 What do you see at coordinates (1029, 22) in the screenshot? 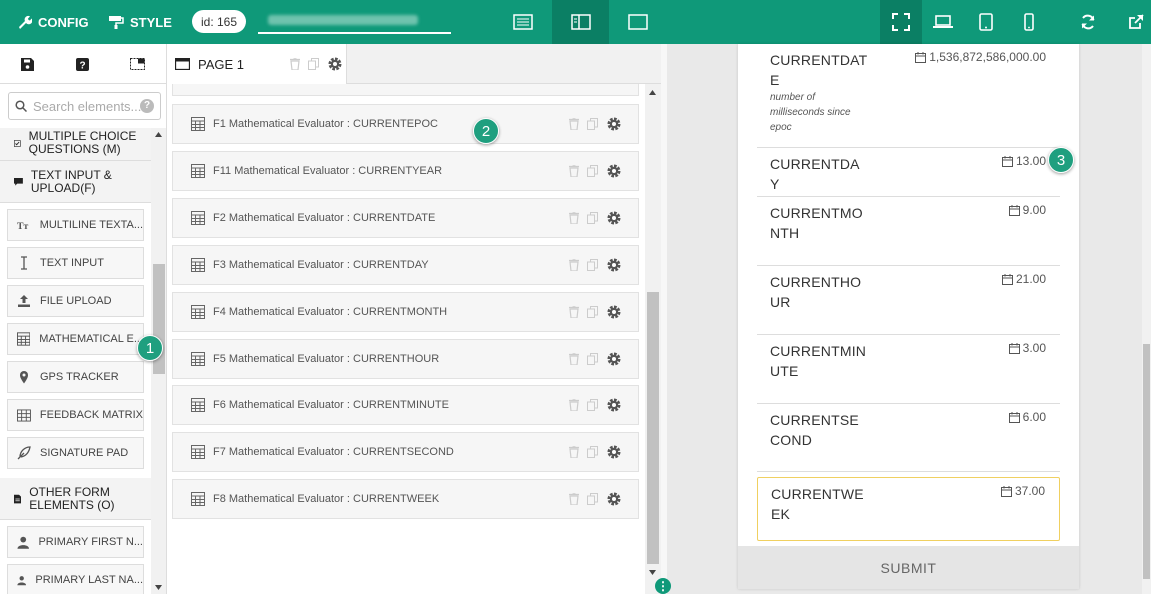
I see `mobile-view-button` at bounding box center [1029, 22].